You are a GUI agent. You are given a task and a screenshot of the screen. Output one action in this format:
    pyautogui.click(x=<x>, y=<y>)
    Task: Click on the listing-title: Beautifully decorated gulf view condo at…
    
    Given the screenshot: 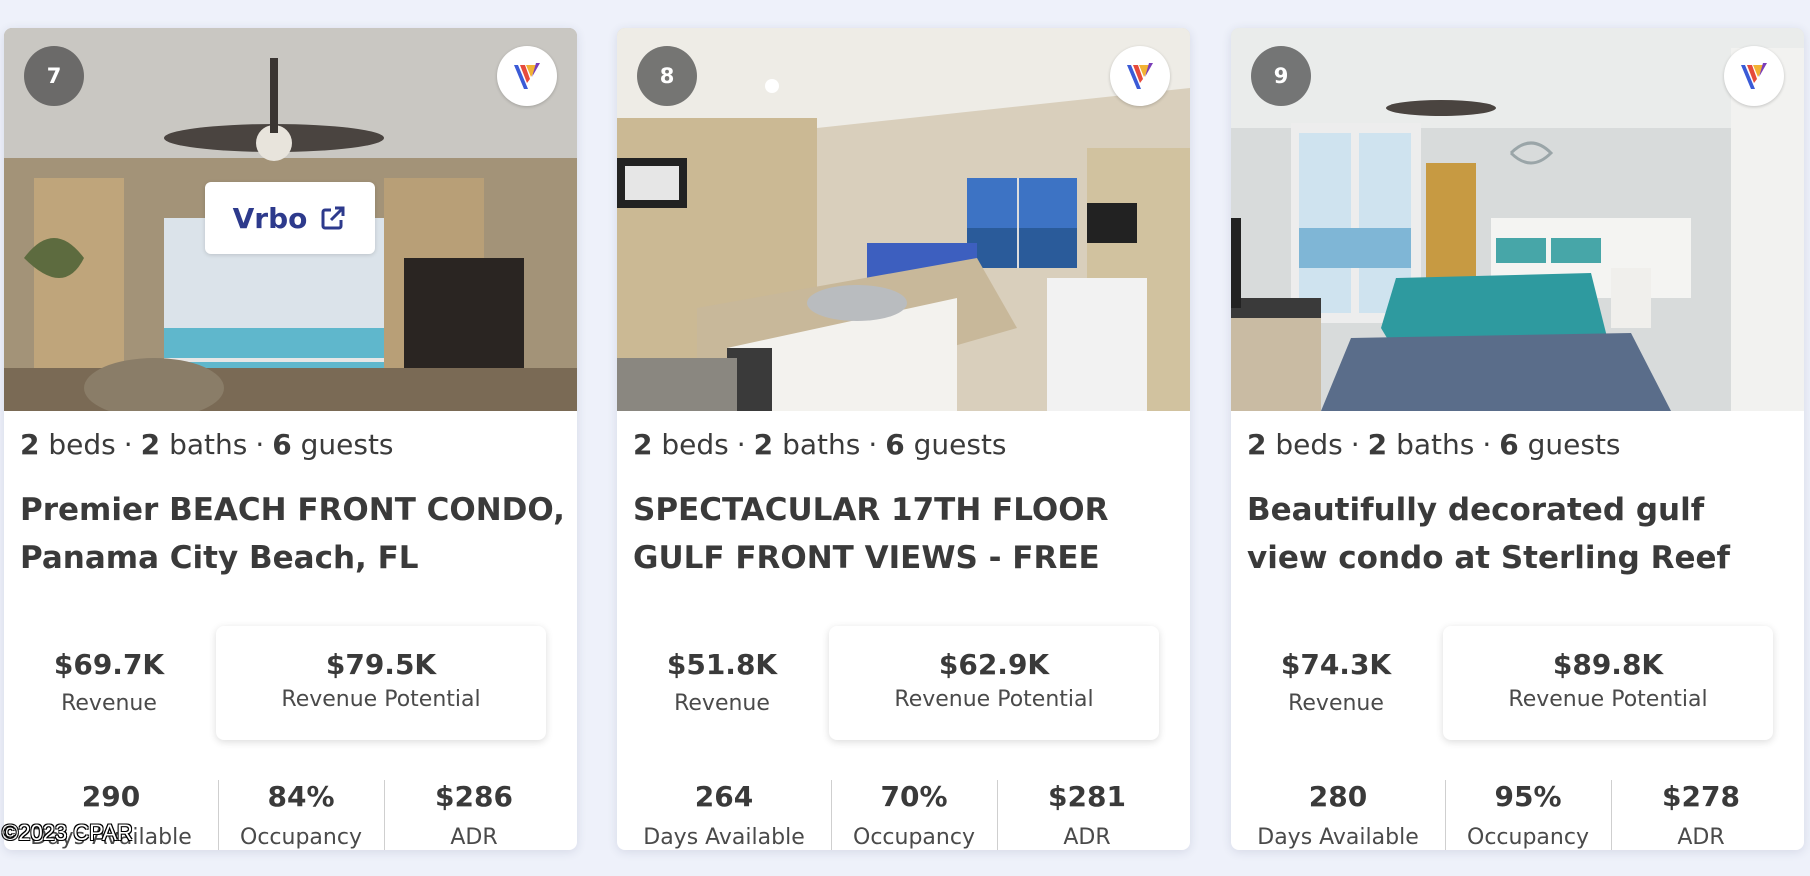 What is the action you would take?
    pyautogui.click(x=1519, y=534)
    